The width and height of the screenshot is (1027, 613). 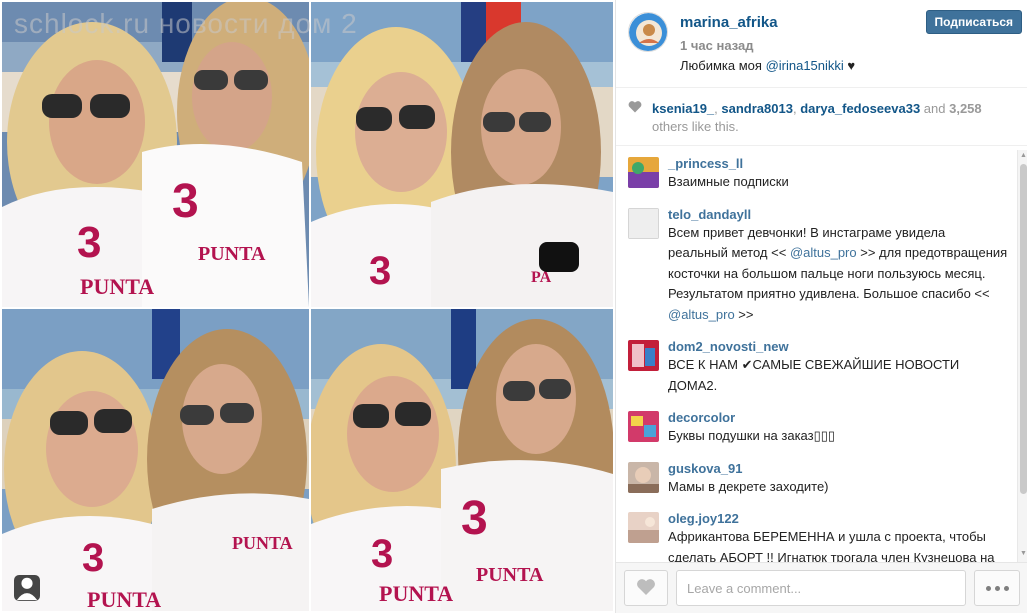 What do you see at coordinates (695, 126) in the screenshot?
I see `likes-others-text: others like this.` at bounding box center [695, 126].